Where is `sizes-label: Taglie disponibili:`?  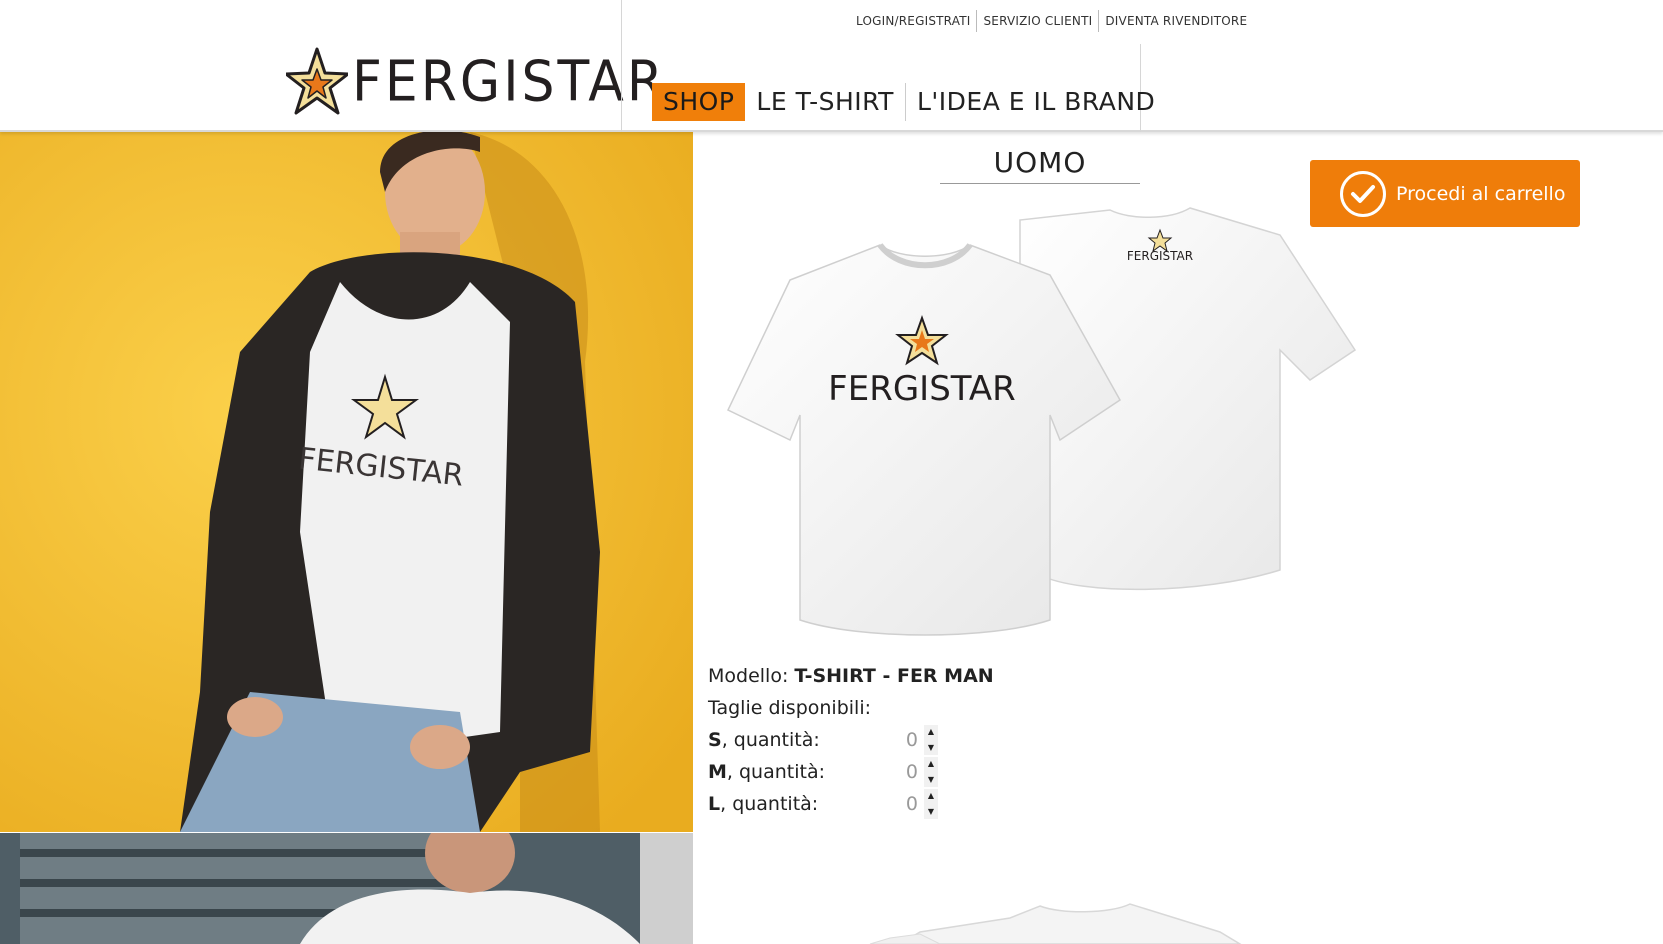
sizes-label: Taglie disponibili: is located at coordinates (789, 708).